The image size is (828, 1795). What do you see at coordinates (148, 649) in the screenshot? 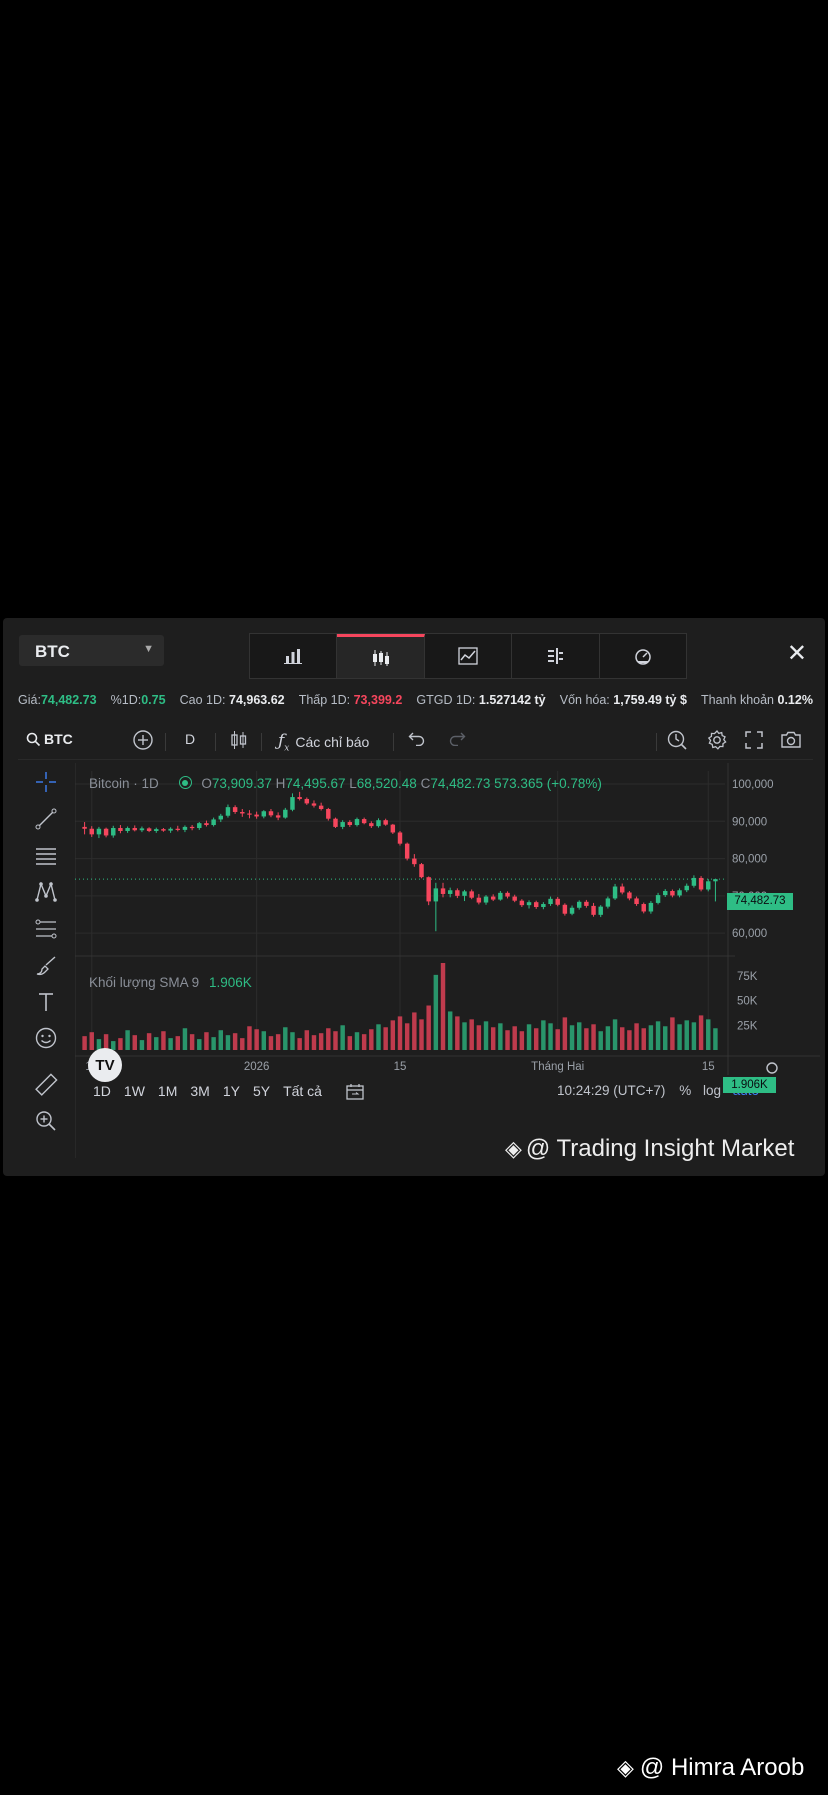
I see `dropdown-caret-icon: ▼` at bounding box center [148, 649].